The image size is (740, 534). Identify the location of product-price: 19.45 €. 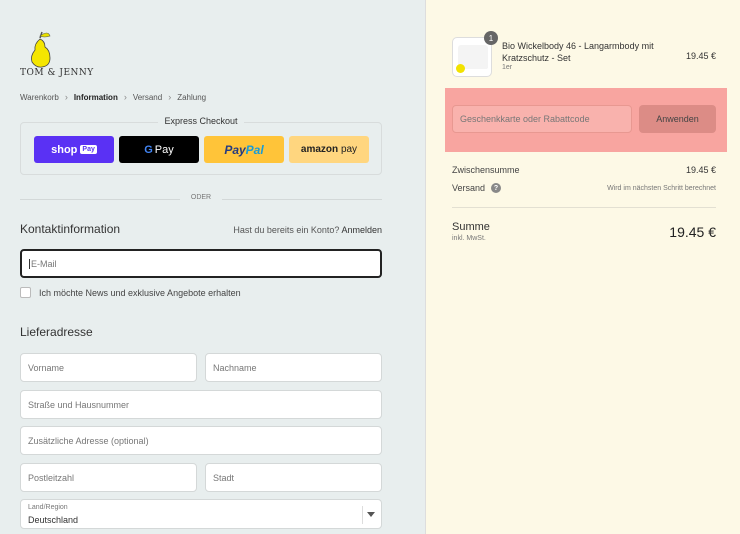
(700, 56).